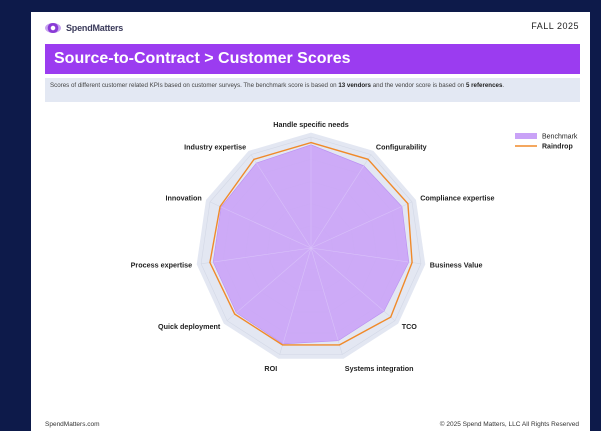 This screenshot has width=601, height=431. Describe the element at coordinates (270, 368) in the screenshot. I see `axis-label: ROI` at that location.